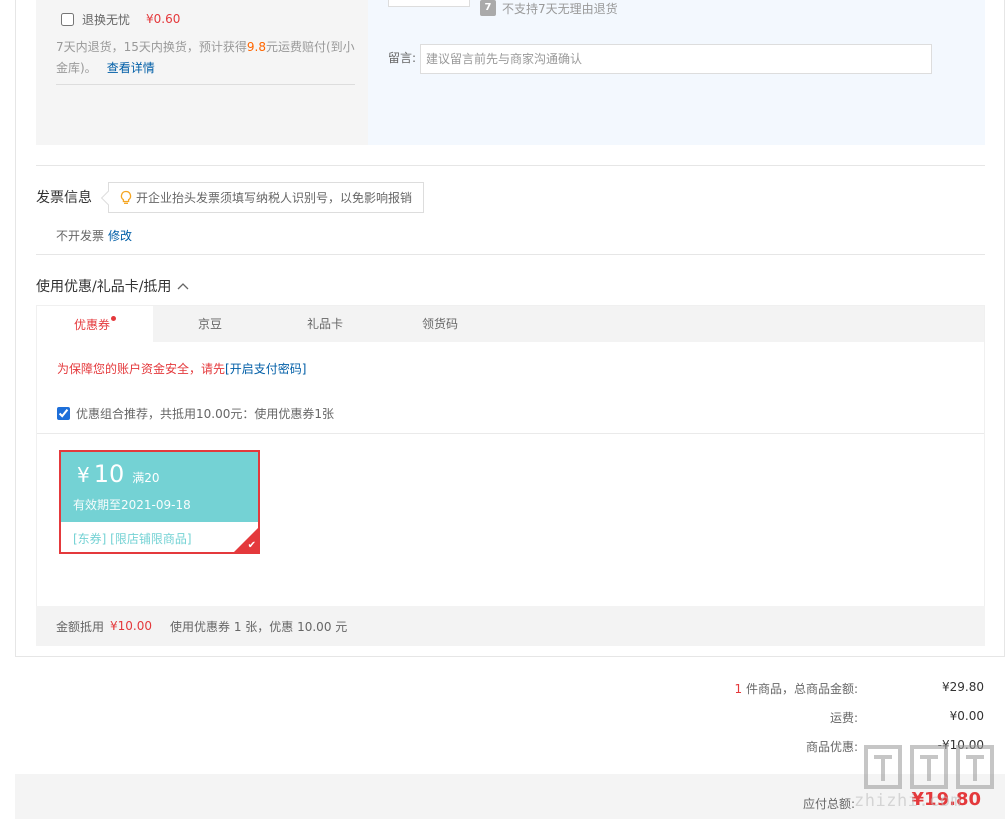  Describe the element at coordinates (738, 689) in the screenshot. I see `item-count: 1` at that location.